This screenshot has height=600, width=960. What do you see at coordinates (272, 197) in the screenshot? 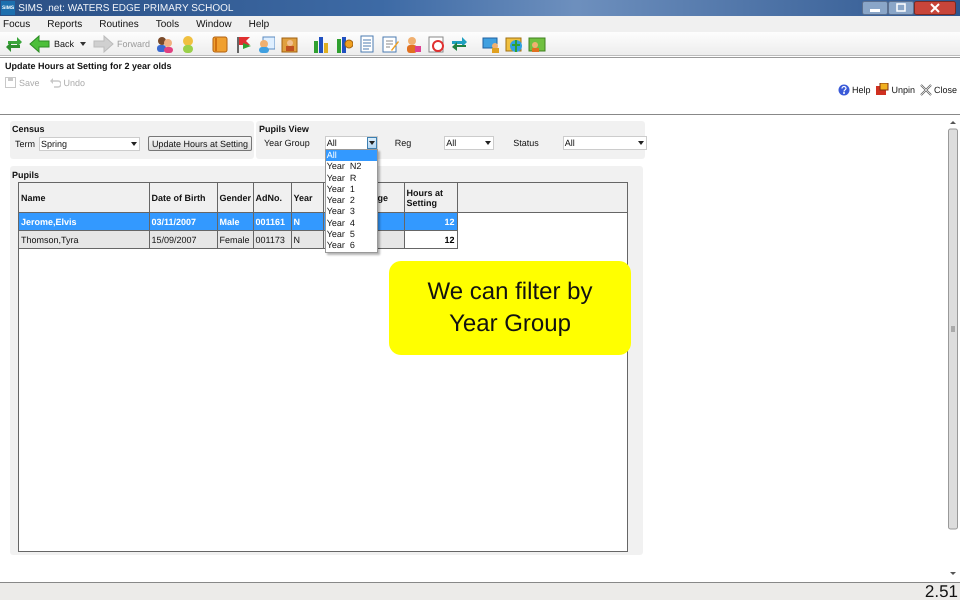
I see `column-header: AdNo.` at bounding box center [272, 197].